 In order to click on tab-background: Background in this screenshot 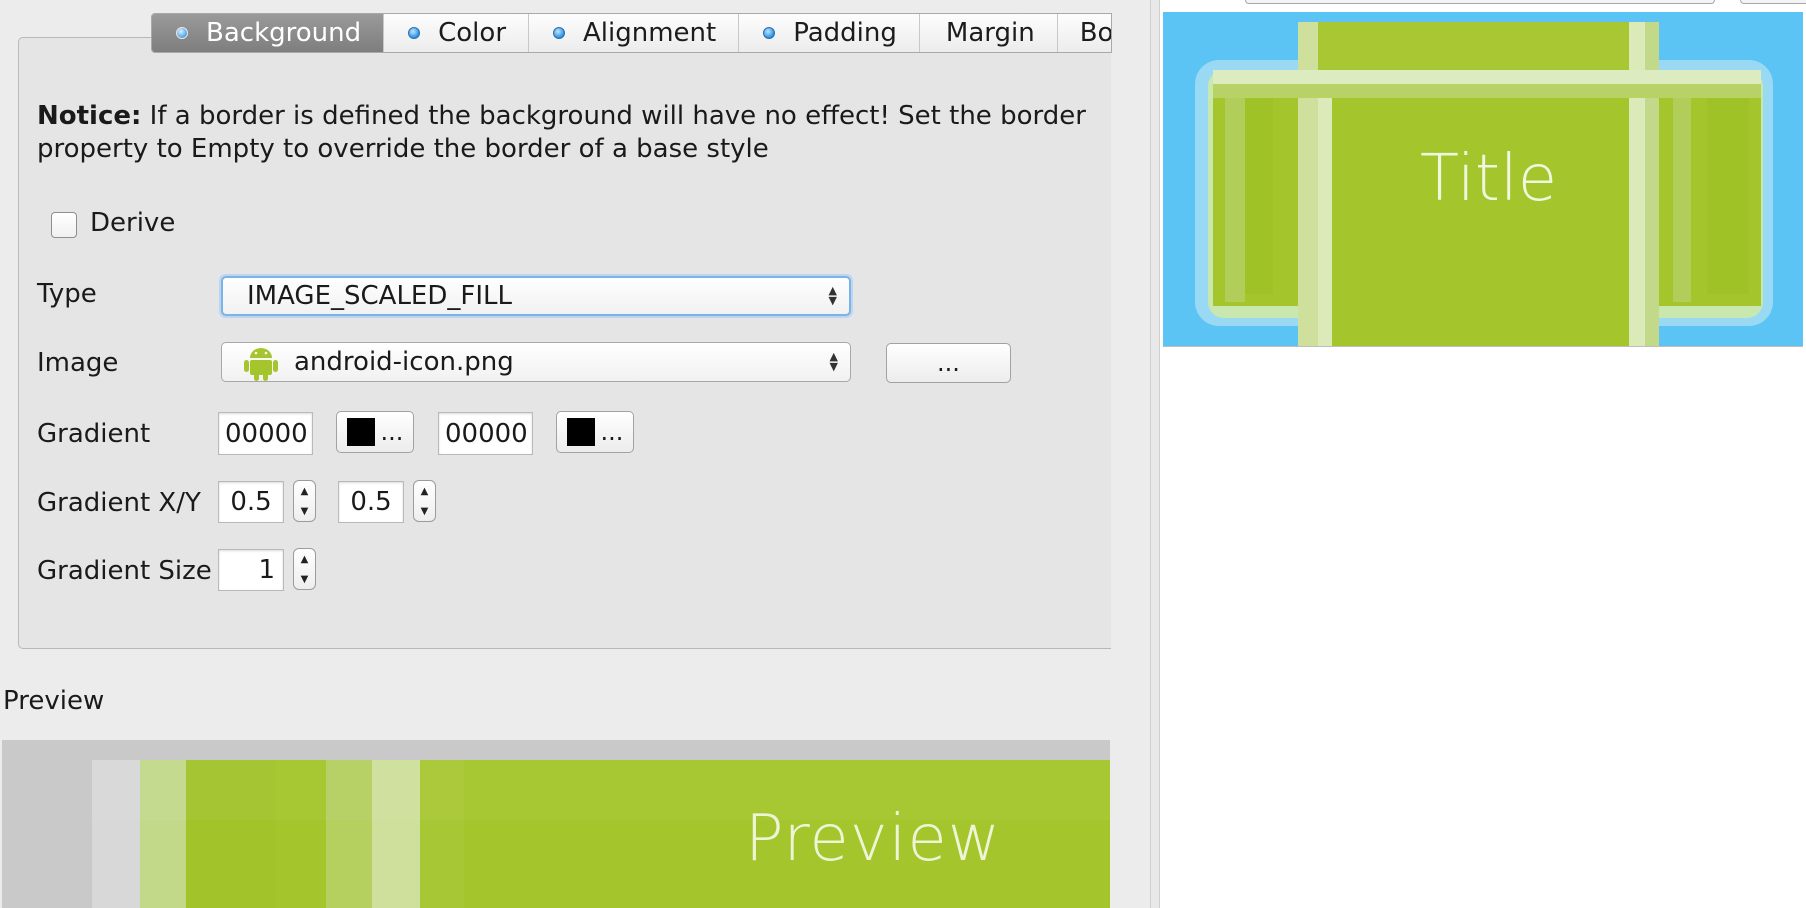, I will do `click(268, 33)`.